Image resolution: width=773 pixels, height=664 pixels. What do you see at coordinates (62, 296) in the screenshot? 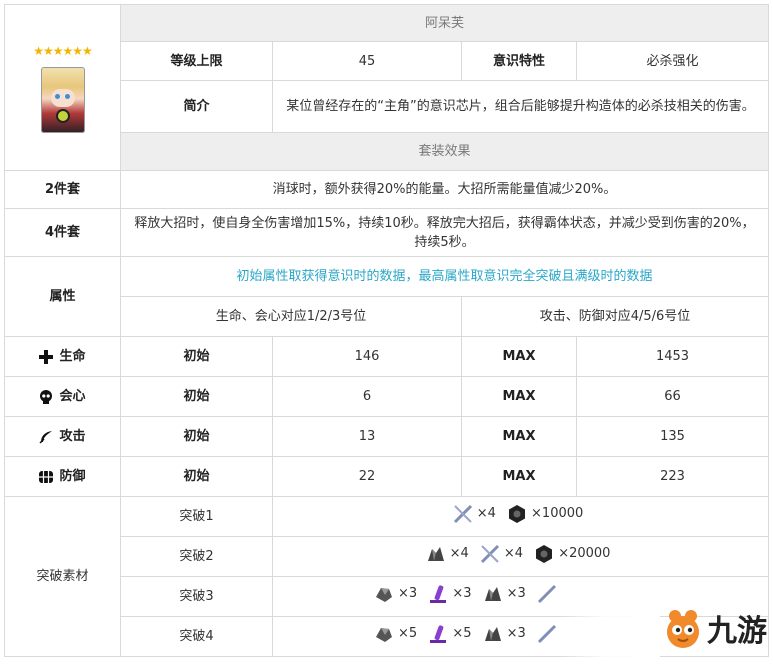
I see `attributes-label: 属性` at bounding box center [62, 296].